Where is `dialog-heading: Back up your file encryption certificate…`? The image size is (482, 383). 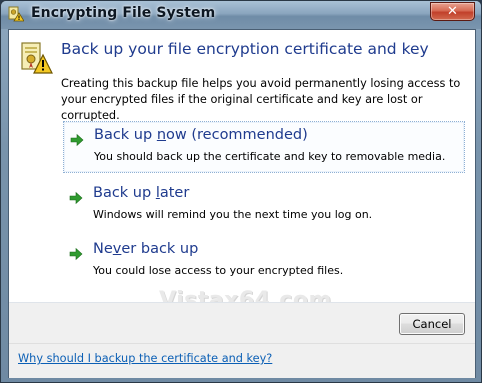 dialog-heading: Back up your file encryption certificate… is located at coordinates (245, 49).